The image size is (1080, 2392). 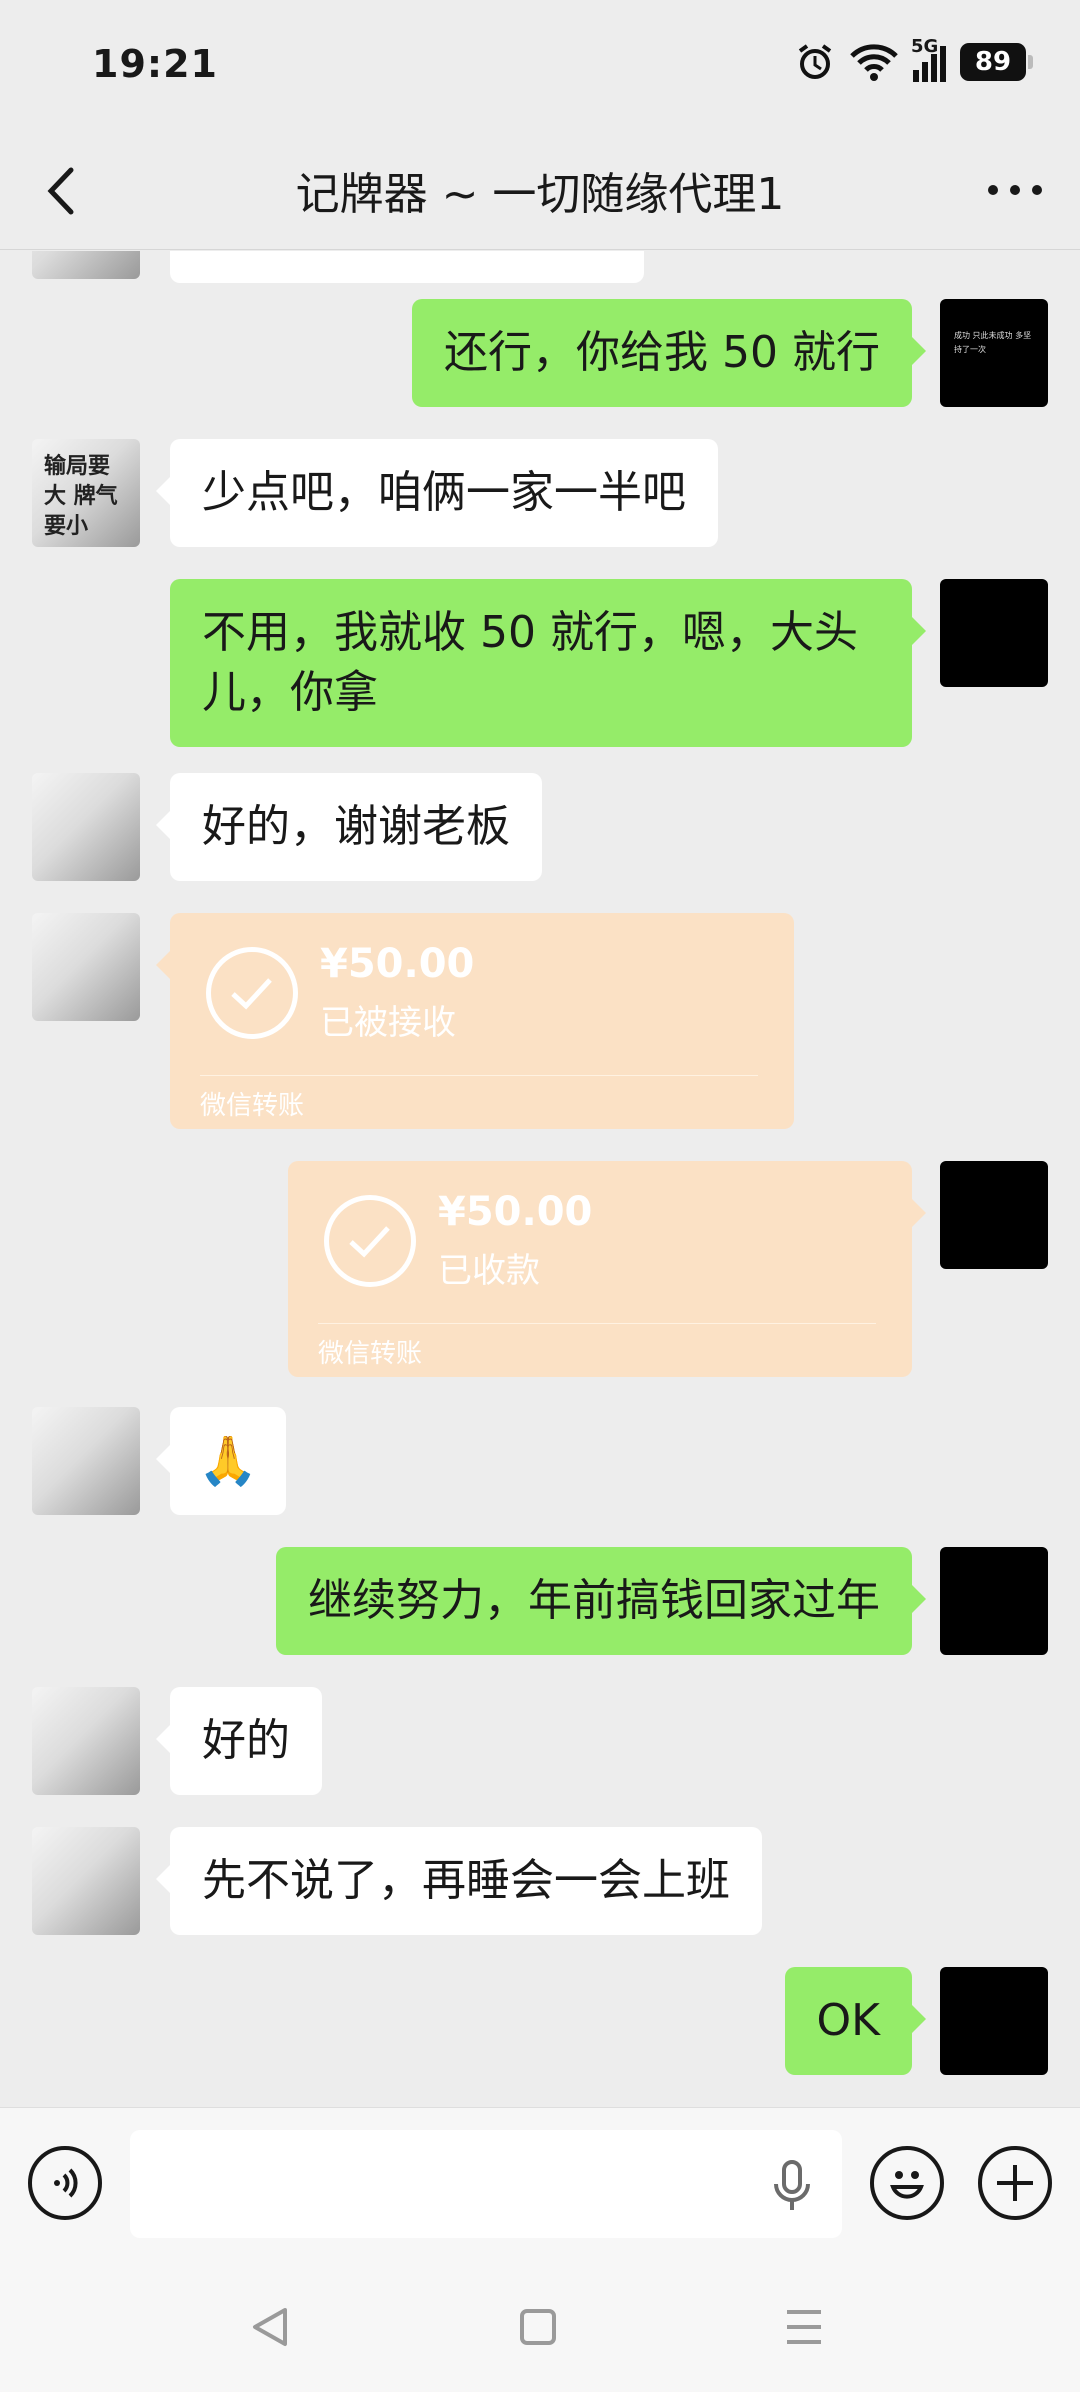 What do you see at coordinates (155, 64) in the screenshot?
I see `status-time: 19:21` at bounding box center [155, 64].